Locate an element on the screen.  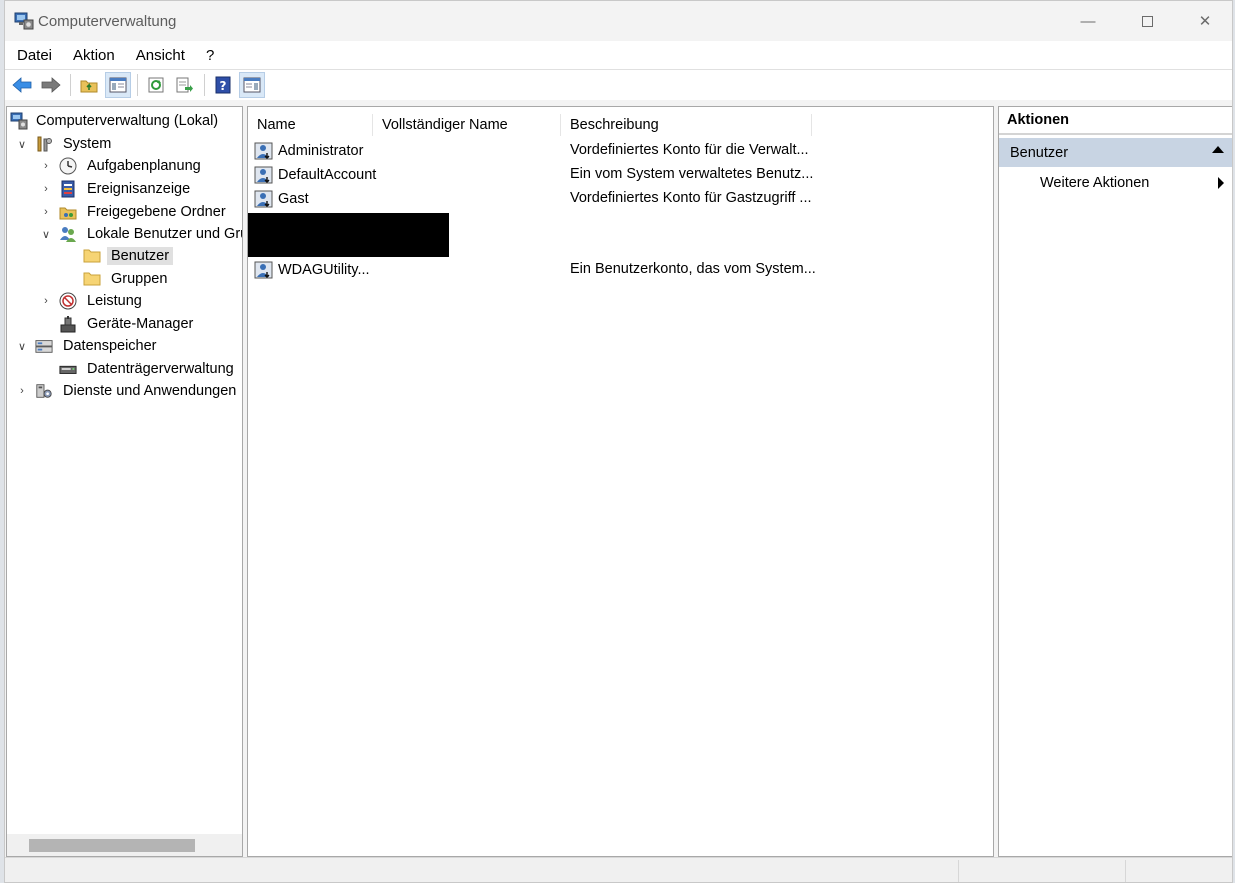
help-button: ? is located at coordinates (223, 85).